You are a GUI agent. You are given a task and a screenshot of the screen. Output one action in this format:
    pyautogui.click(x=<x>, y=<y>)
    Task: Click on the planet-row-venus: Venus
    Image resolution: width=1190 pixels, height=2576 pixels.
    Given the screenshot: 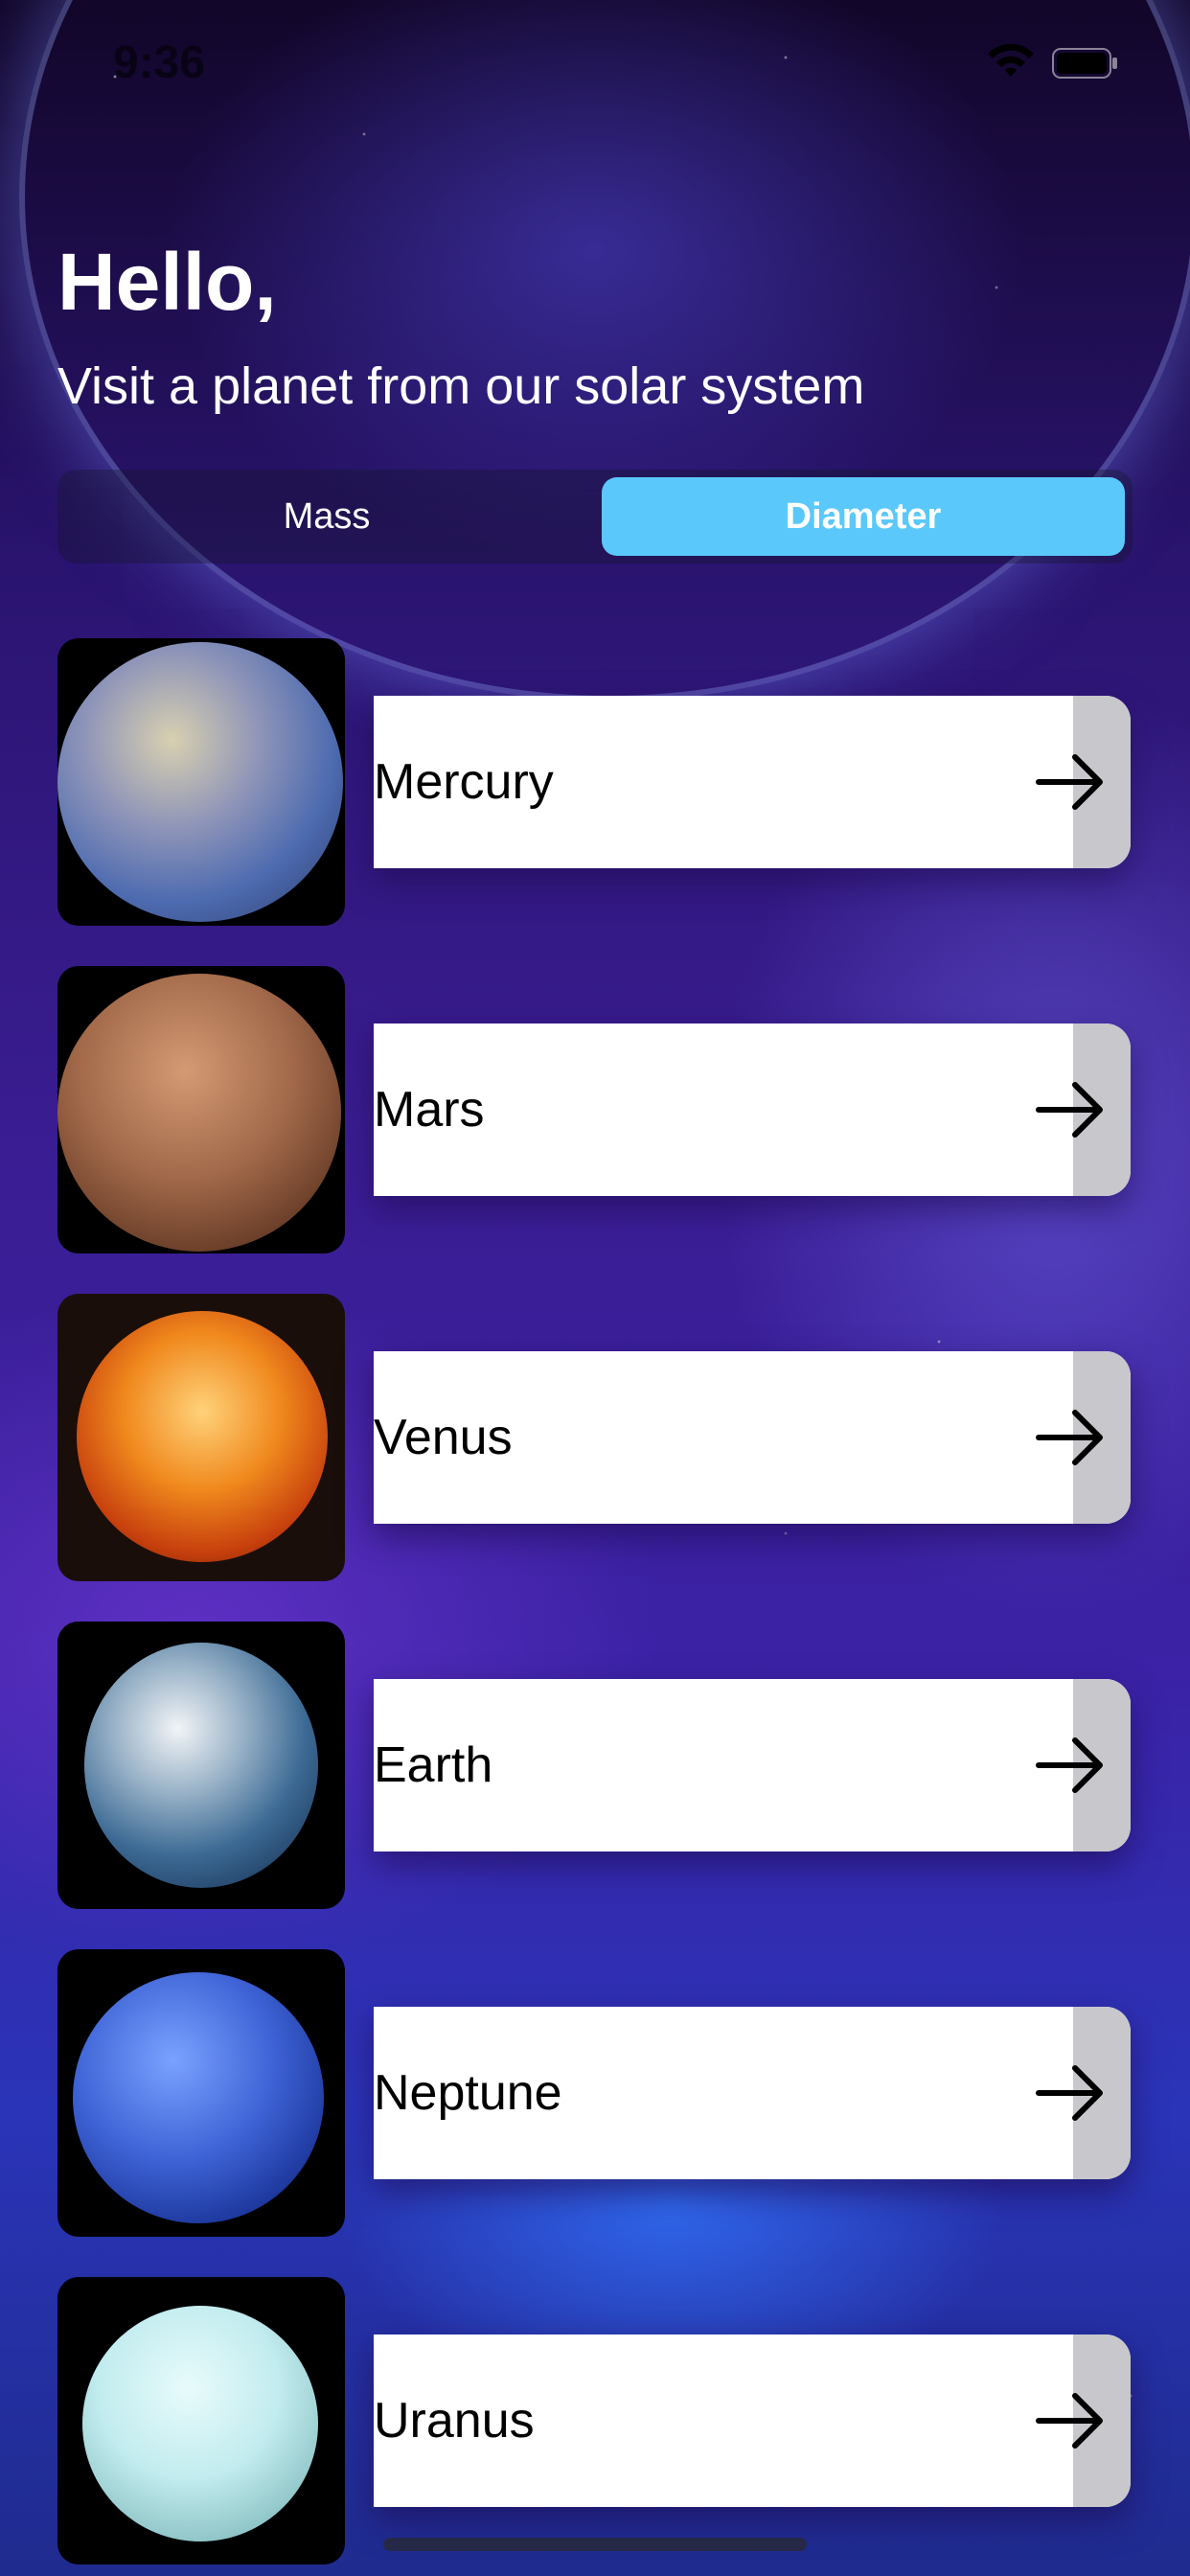 What is the action you would take?
    pyautogui.click(x=595, y=1437)
    